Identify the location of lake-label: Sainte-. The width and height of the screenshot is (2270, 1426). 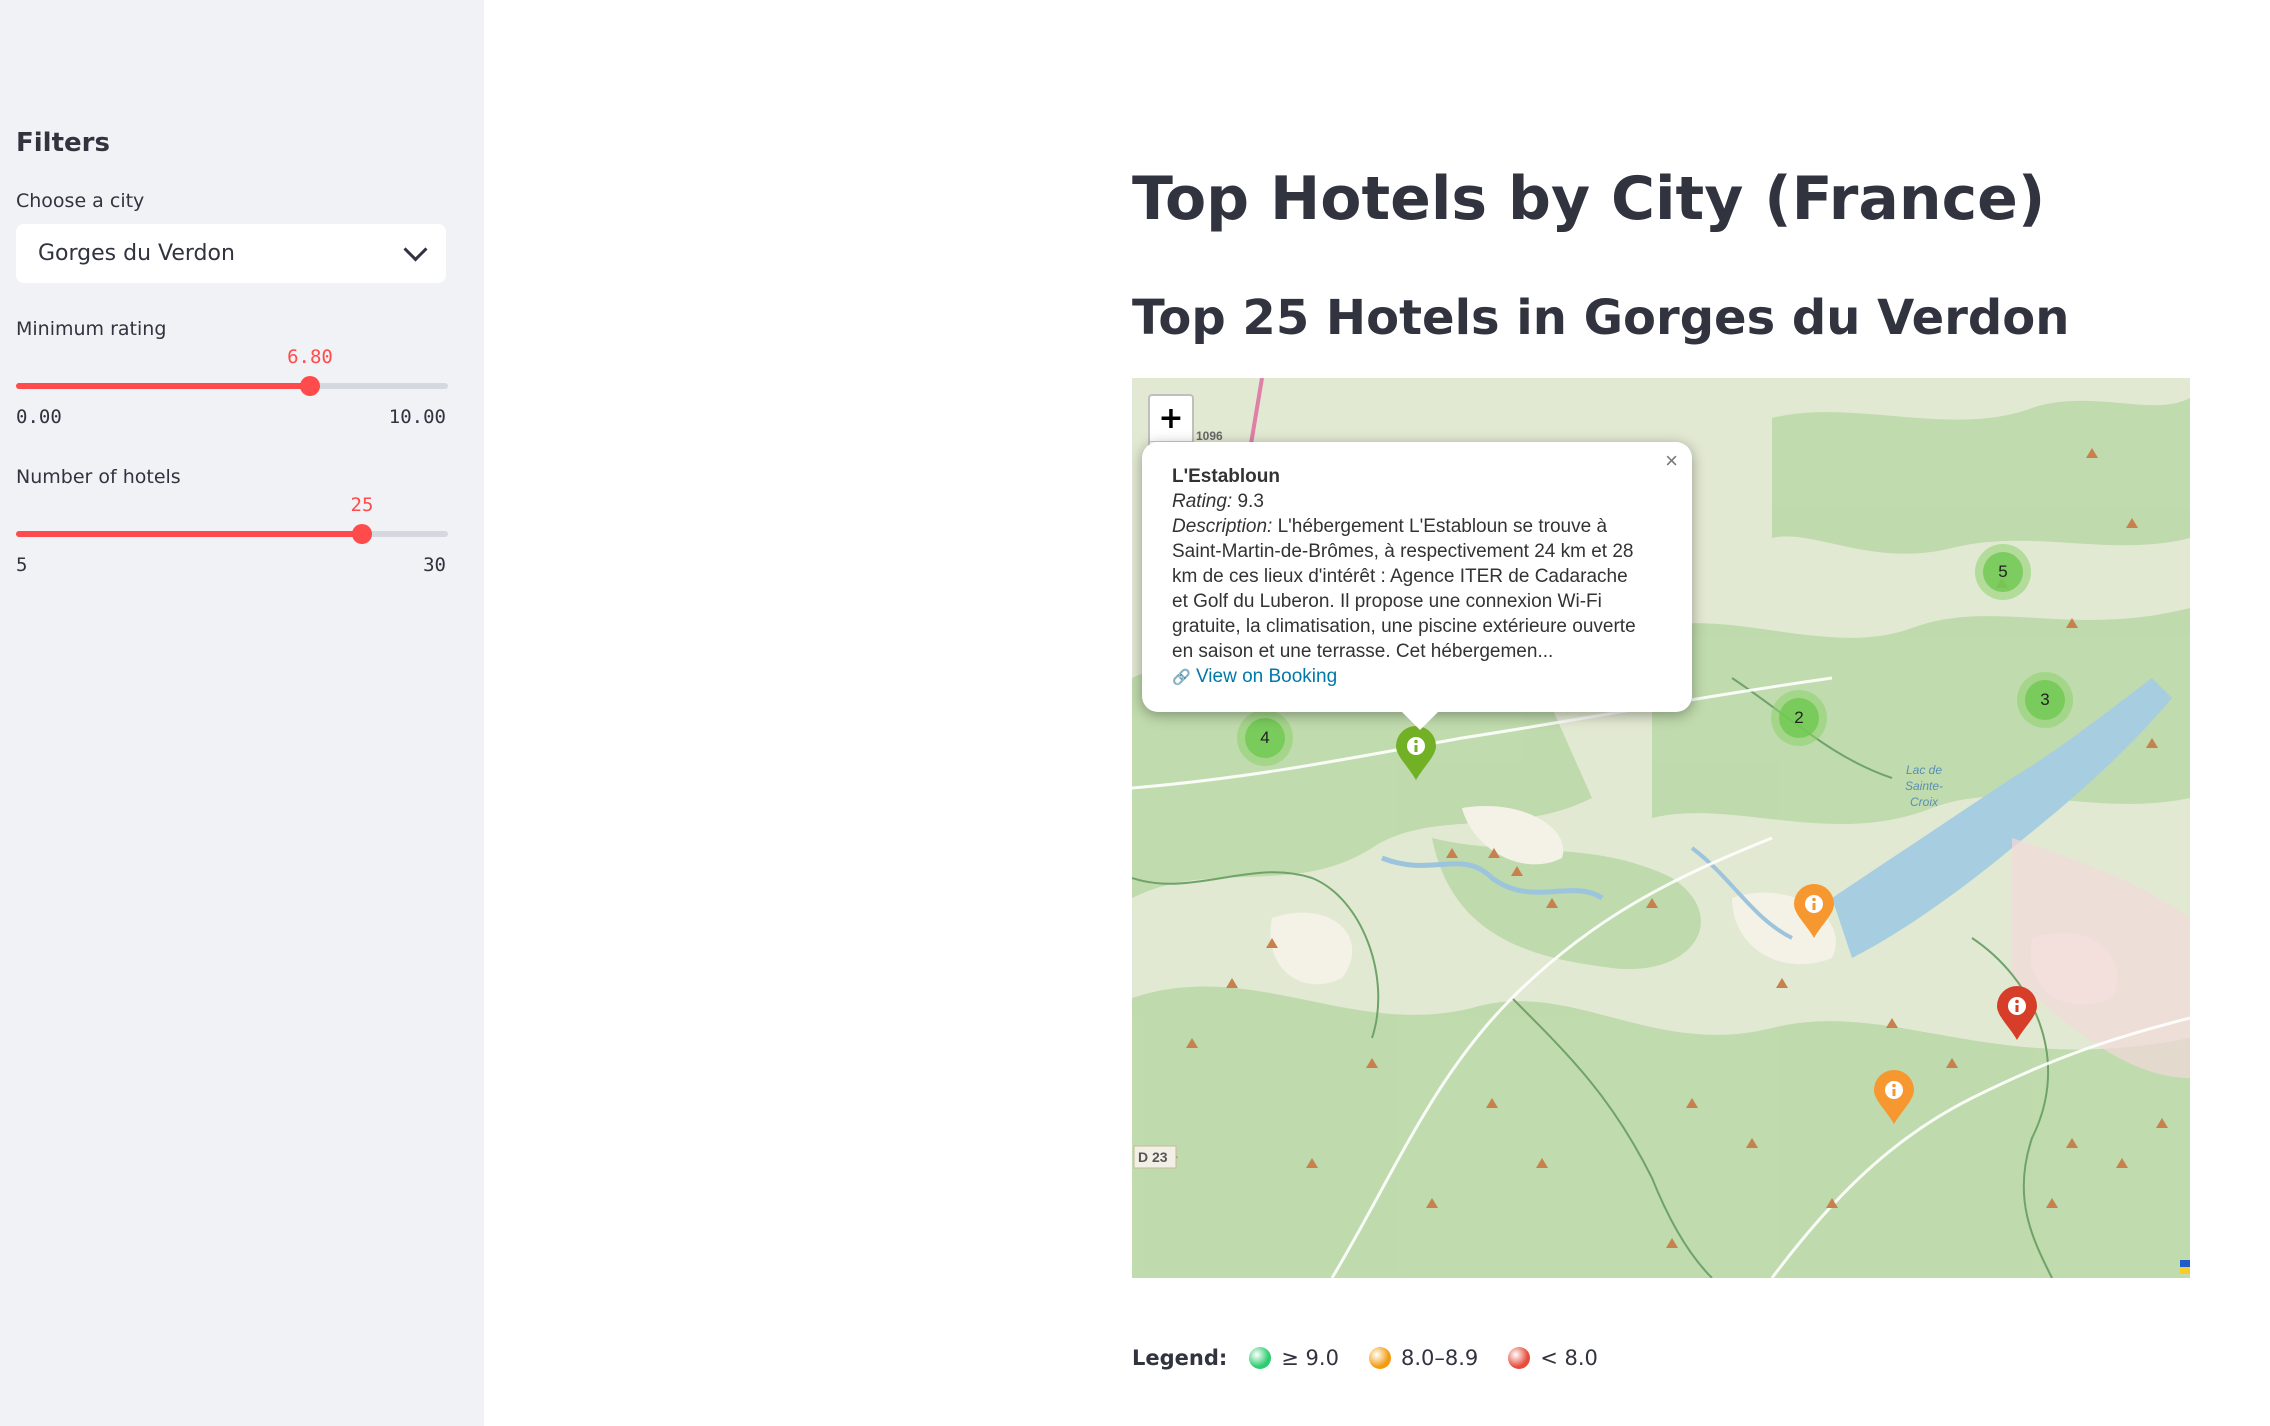
(1924, 786).